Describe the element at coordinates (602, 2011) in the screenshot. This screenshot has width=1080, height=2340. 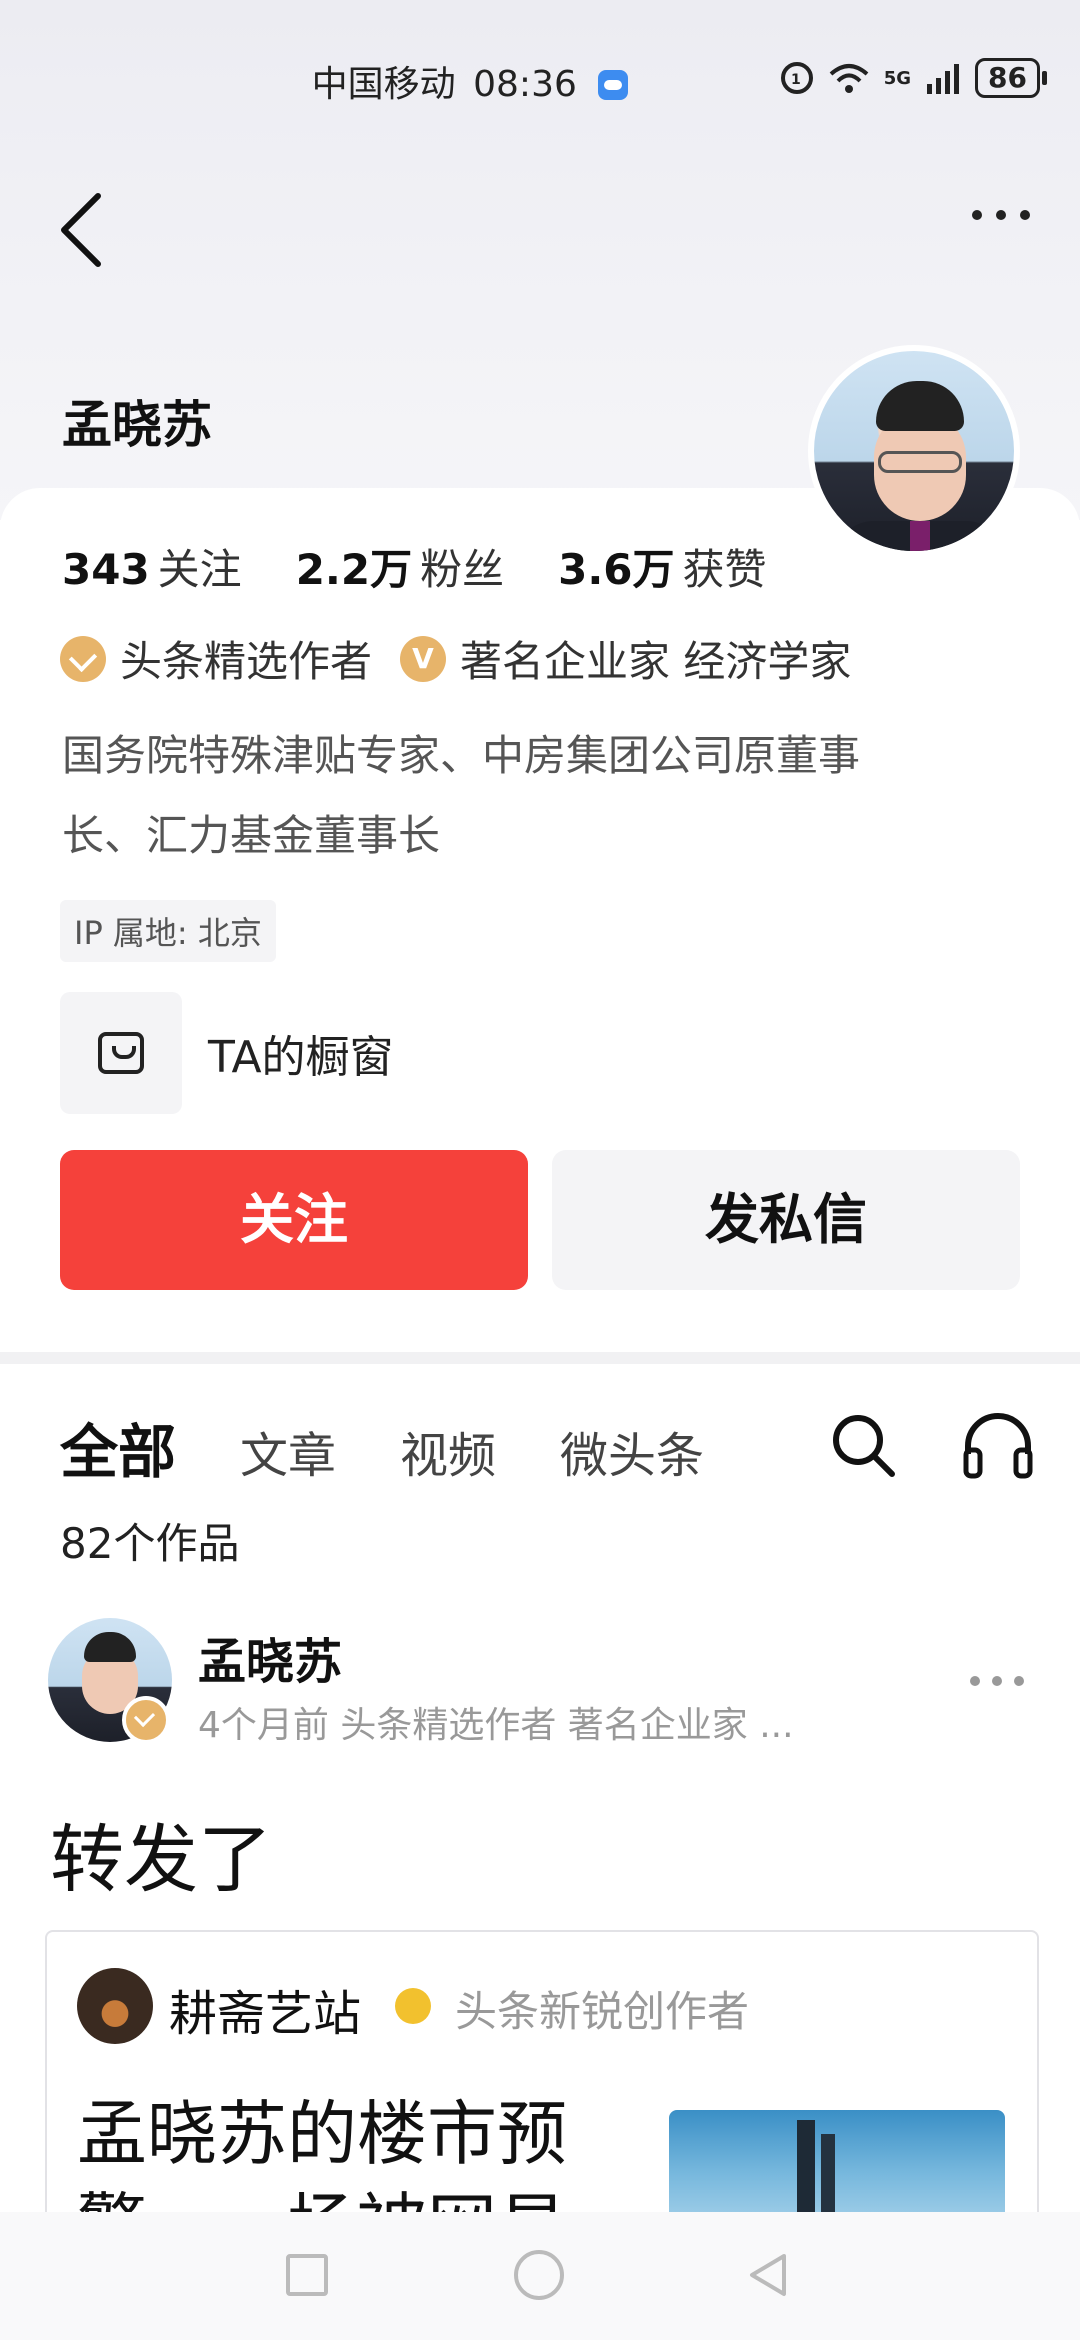
I see `quoted-author-desc: 头条新锐创作者` at that location.